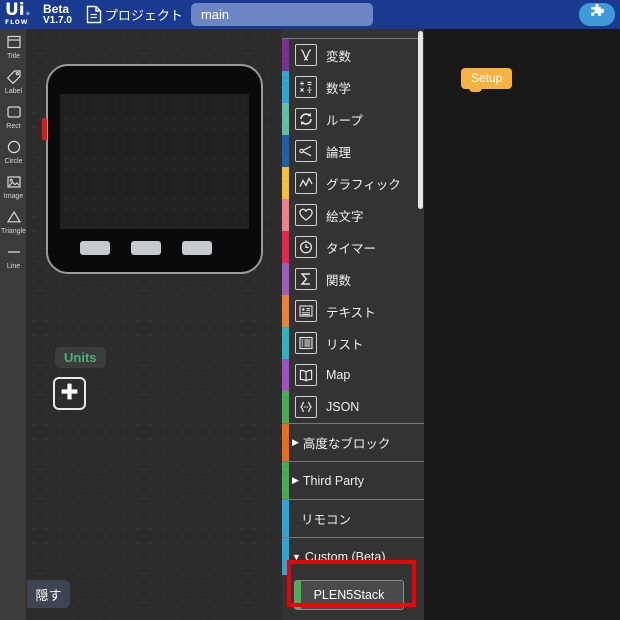 This screenshot has height=620, width=620. I want to click on device-button-a, so click(95, 248).